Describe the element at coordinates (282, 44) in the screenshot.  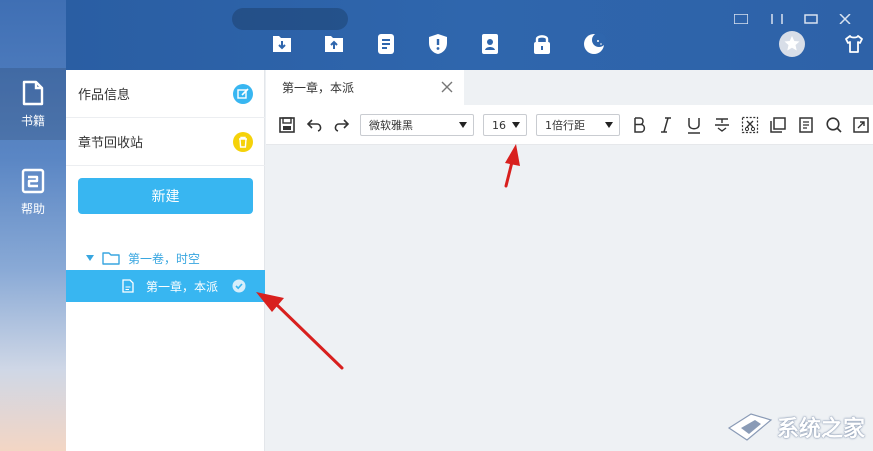
I see `download-icon` at that location.